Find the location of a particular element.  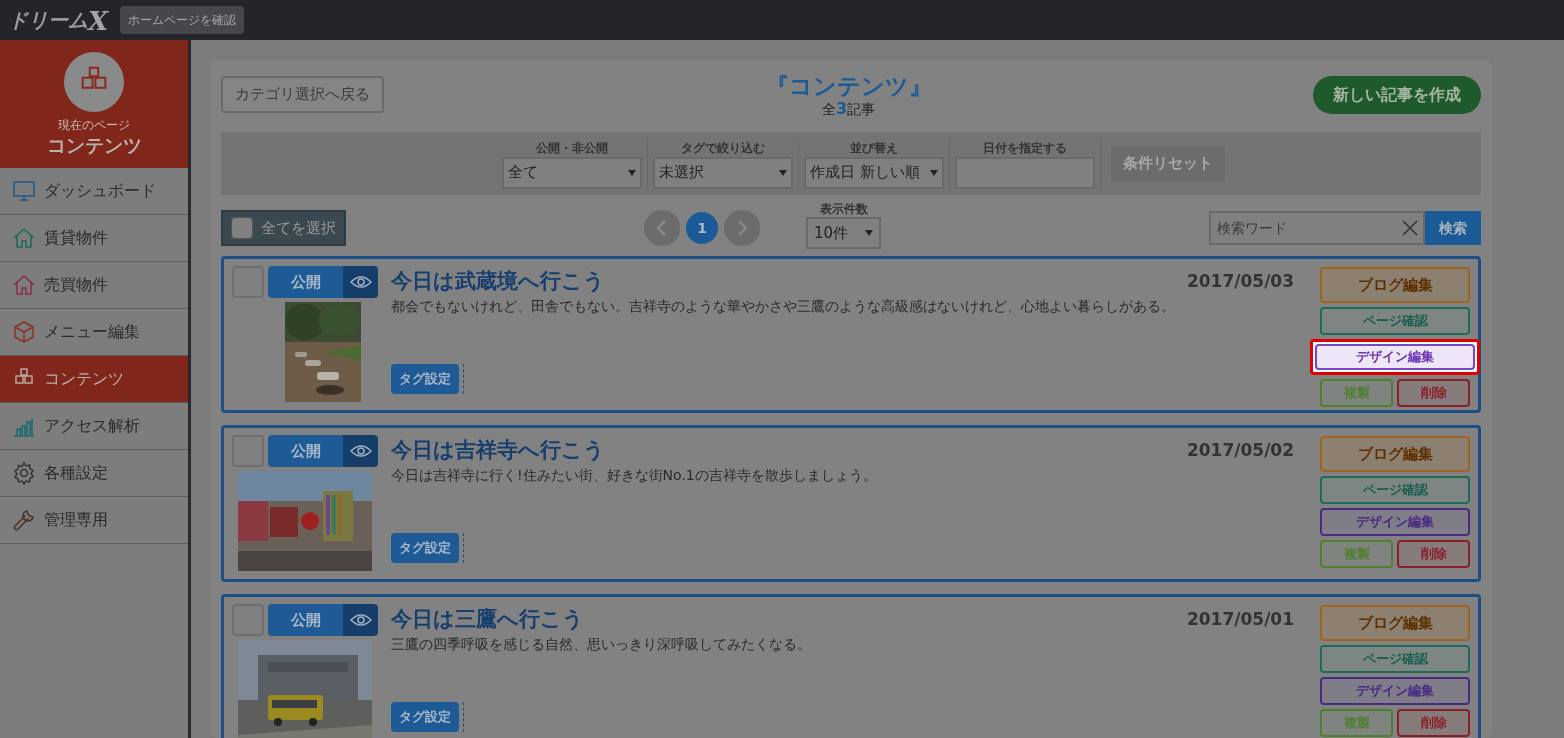

filter-select: 未選択 is located at coordinates (723, 172).